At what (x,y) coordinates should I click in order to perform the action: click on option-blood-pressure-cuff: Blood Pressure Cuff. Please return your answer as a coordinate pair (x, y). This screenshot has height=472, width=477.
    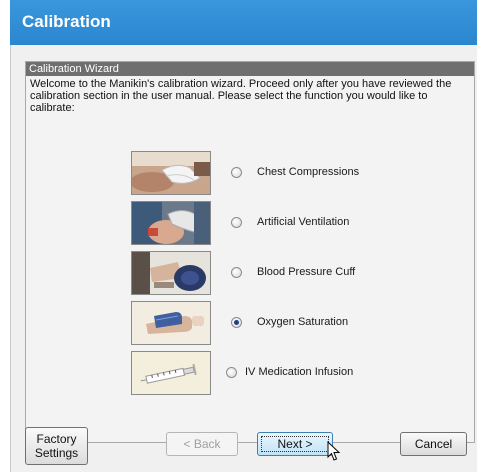
    Looking at the image, I should click on (250, 273).